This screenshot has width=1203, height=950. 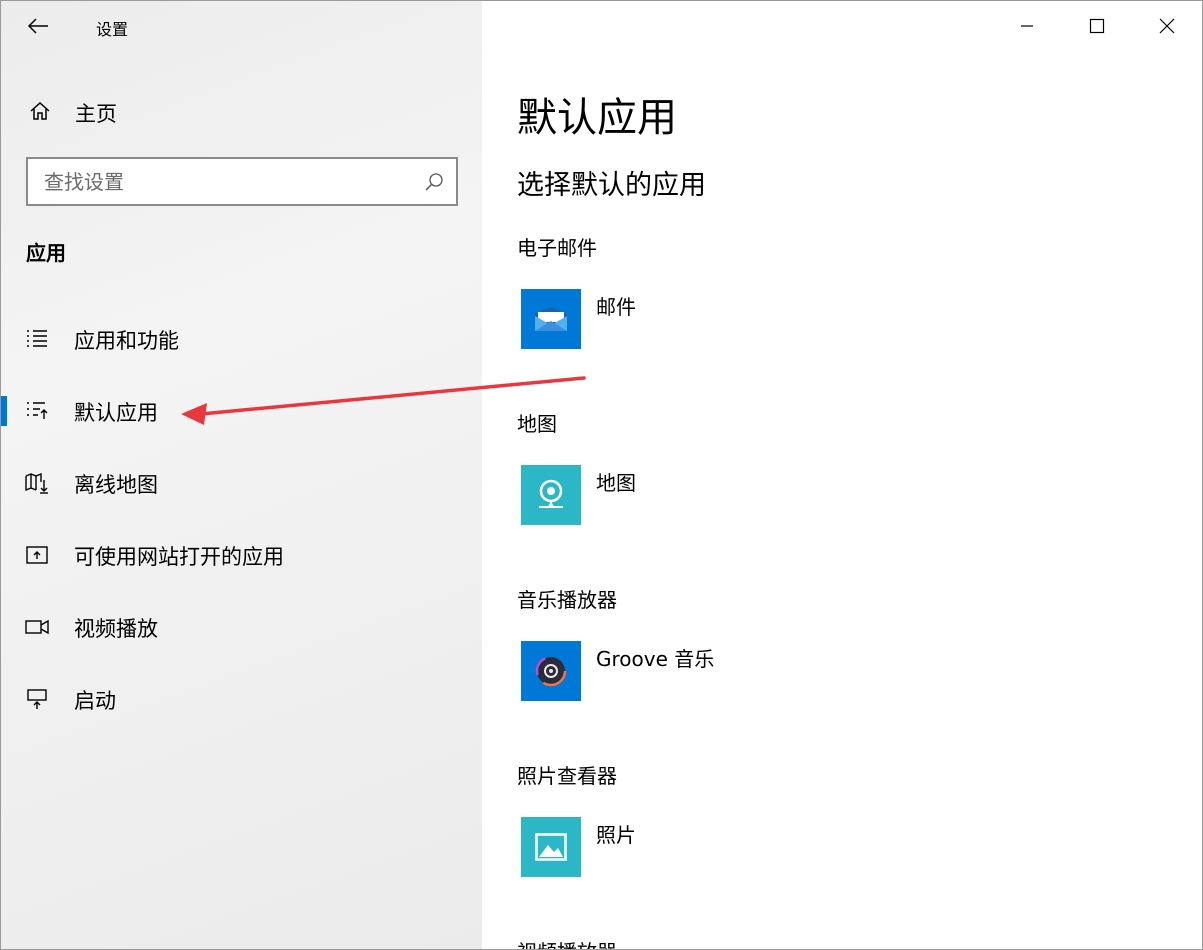 I want to click on sidebar-item-label: 视频播放, so click(x=116, y=629).